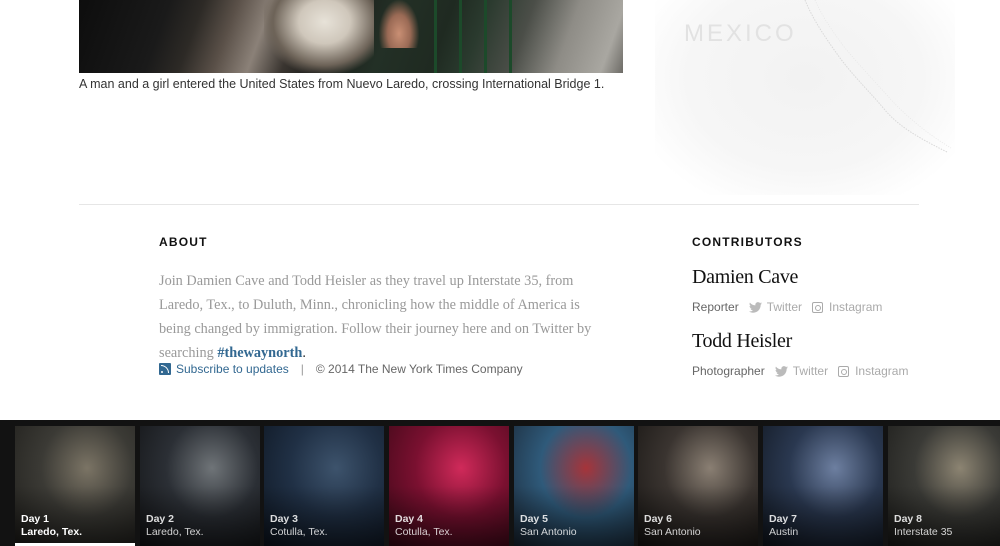 The image size is (1000, 546). Describe the element at coordinates (783, 519) in the screenshot. I see `day-number: Day 7` at that location.